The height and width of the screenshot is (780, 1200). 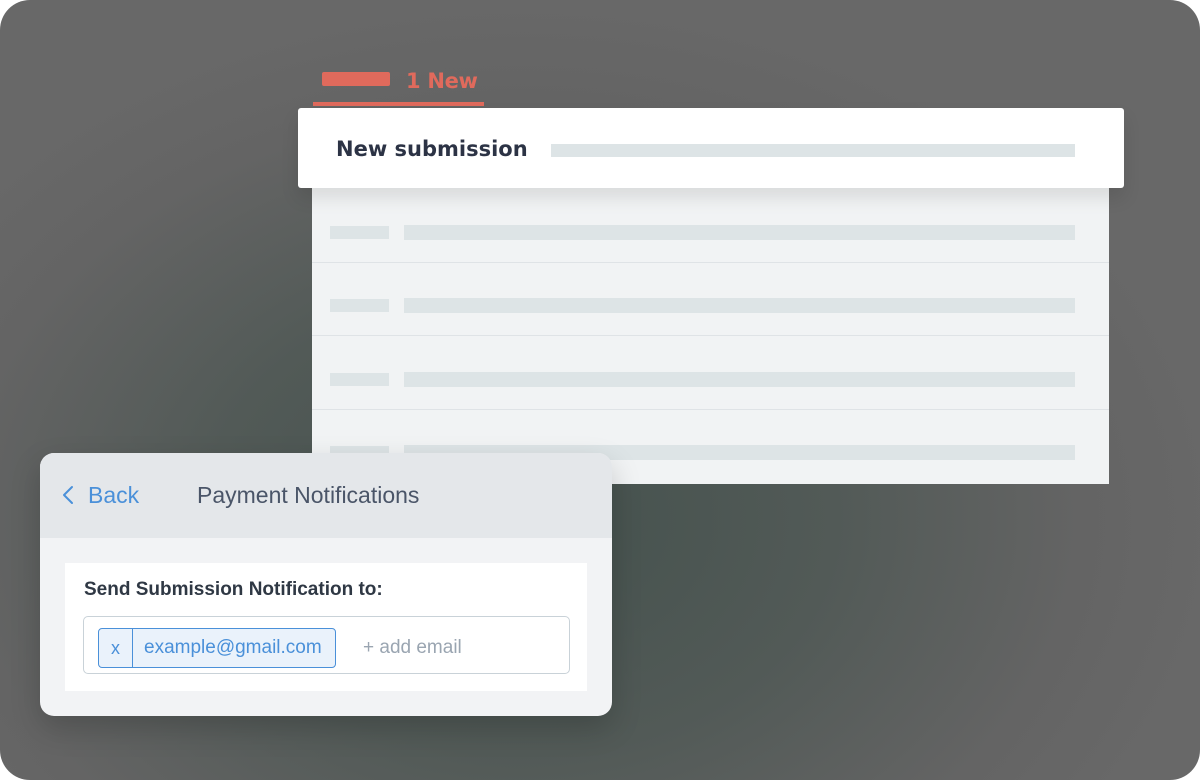 I want to click on page-title: Payment Notifications, so click(x=308, y=495).